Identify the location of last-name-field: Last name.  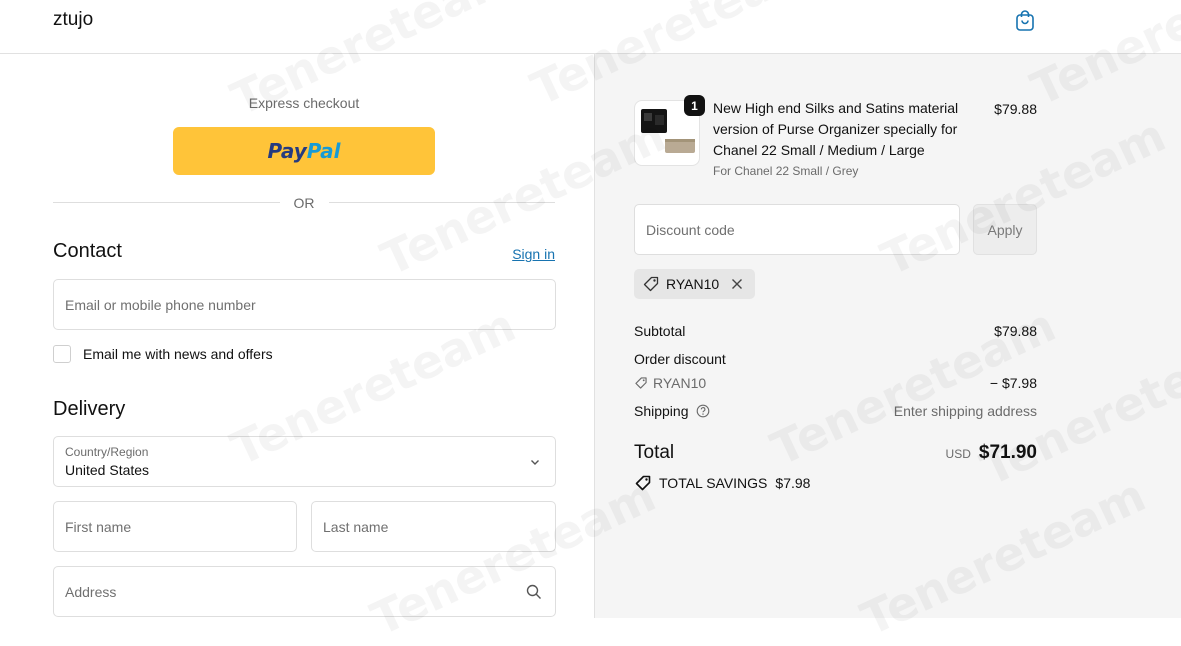
(433, 526).